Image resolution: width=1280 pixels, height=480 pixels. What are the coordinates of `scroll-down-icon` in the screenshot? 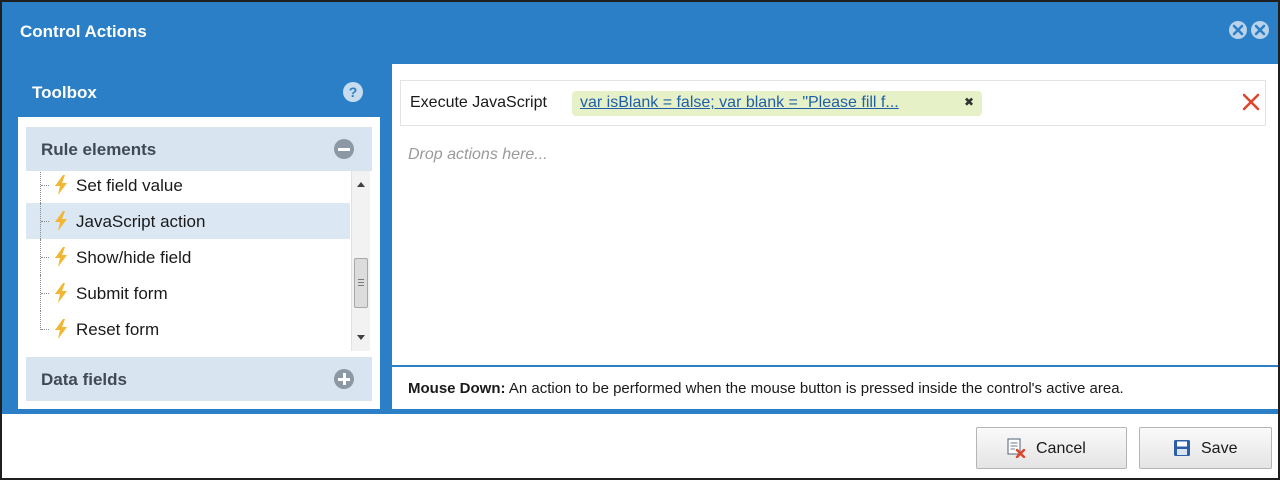 It's located at (361, 337).